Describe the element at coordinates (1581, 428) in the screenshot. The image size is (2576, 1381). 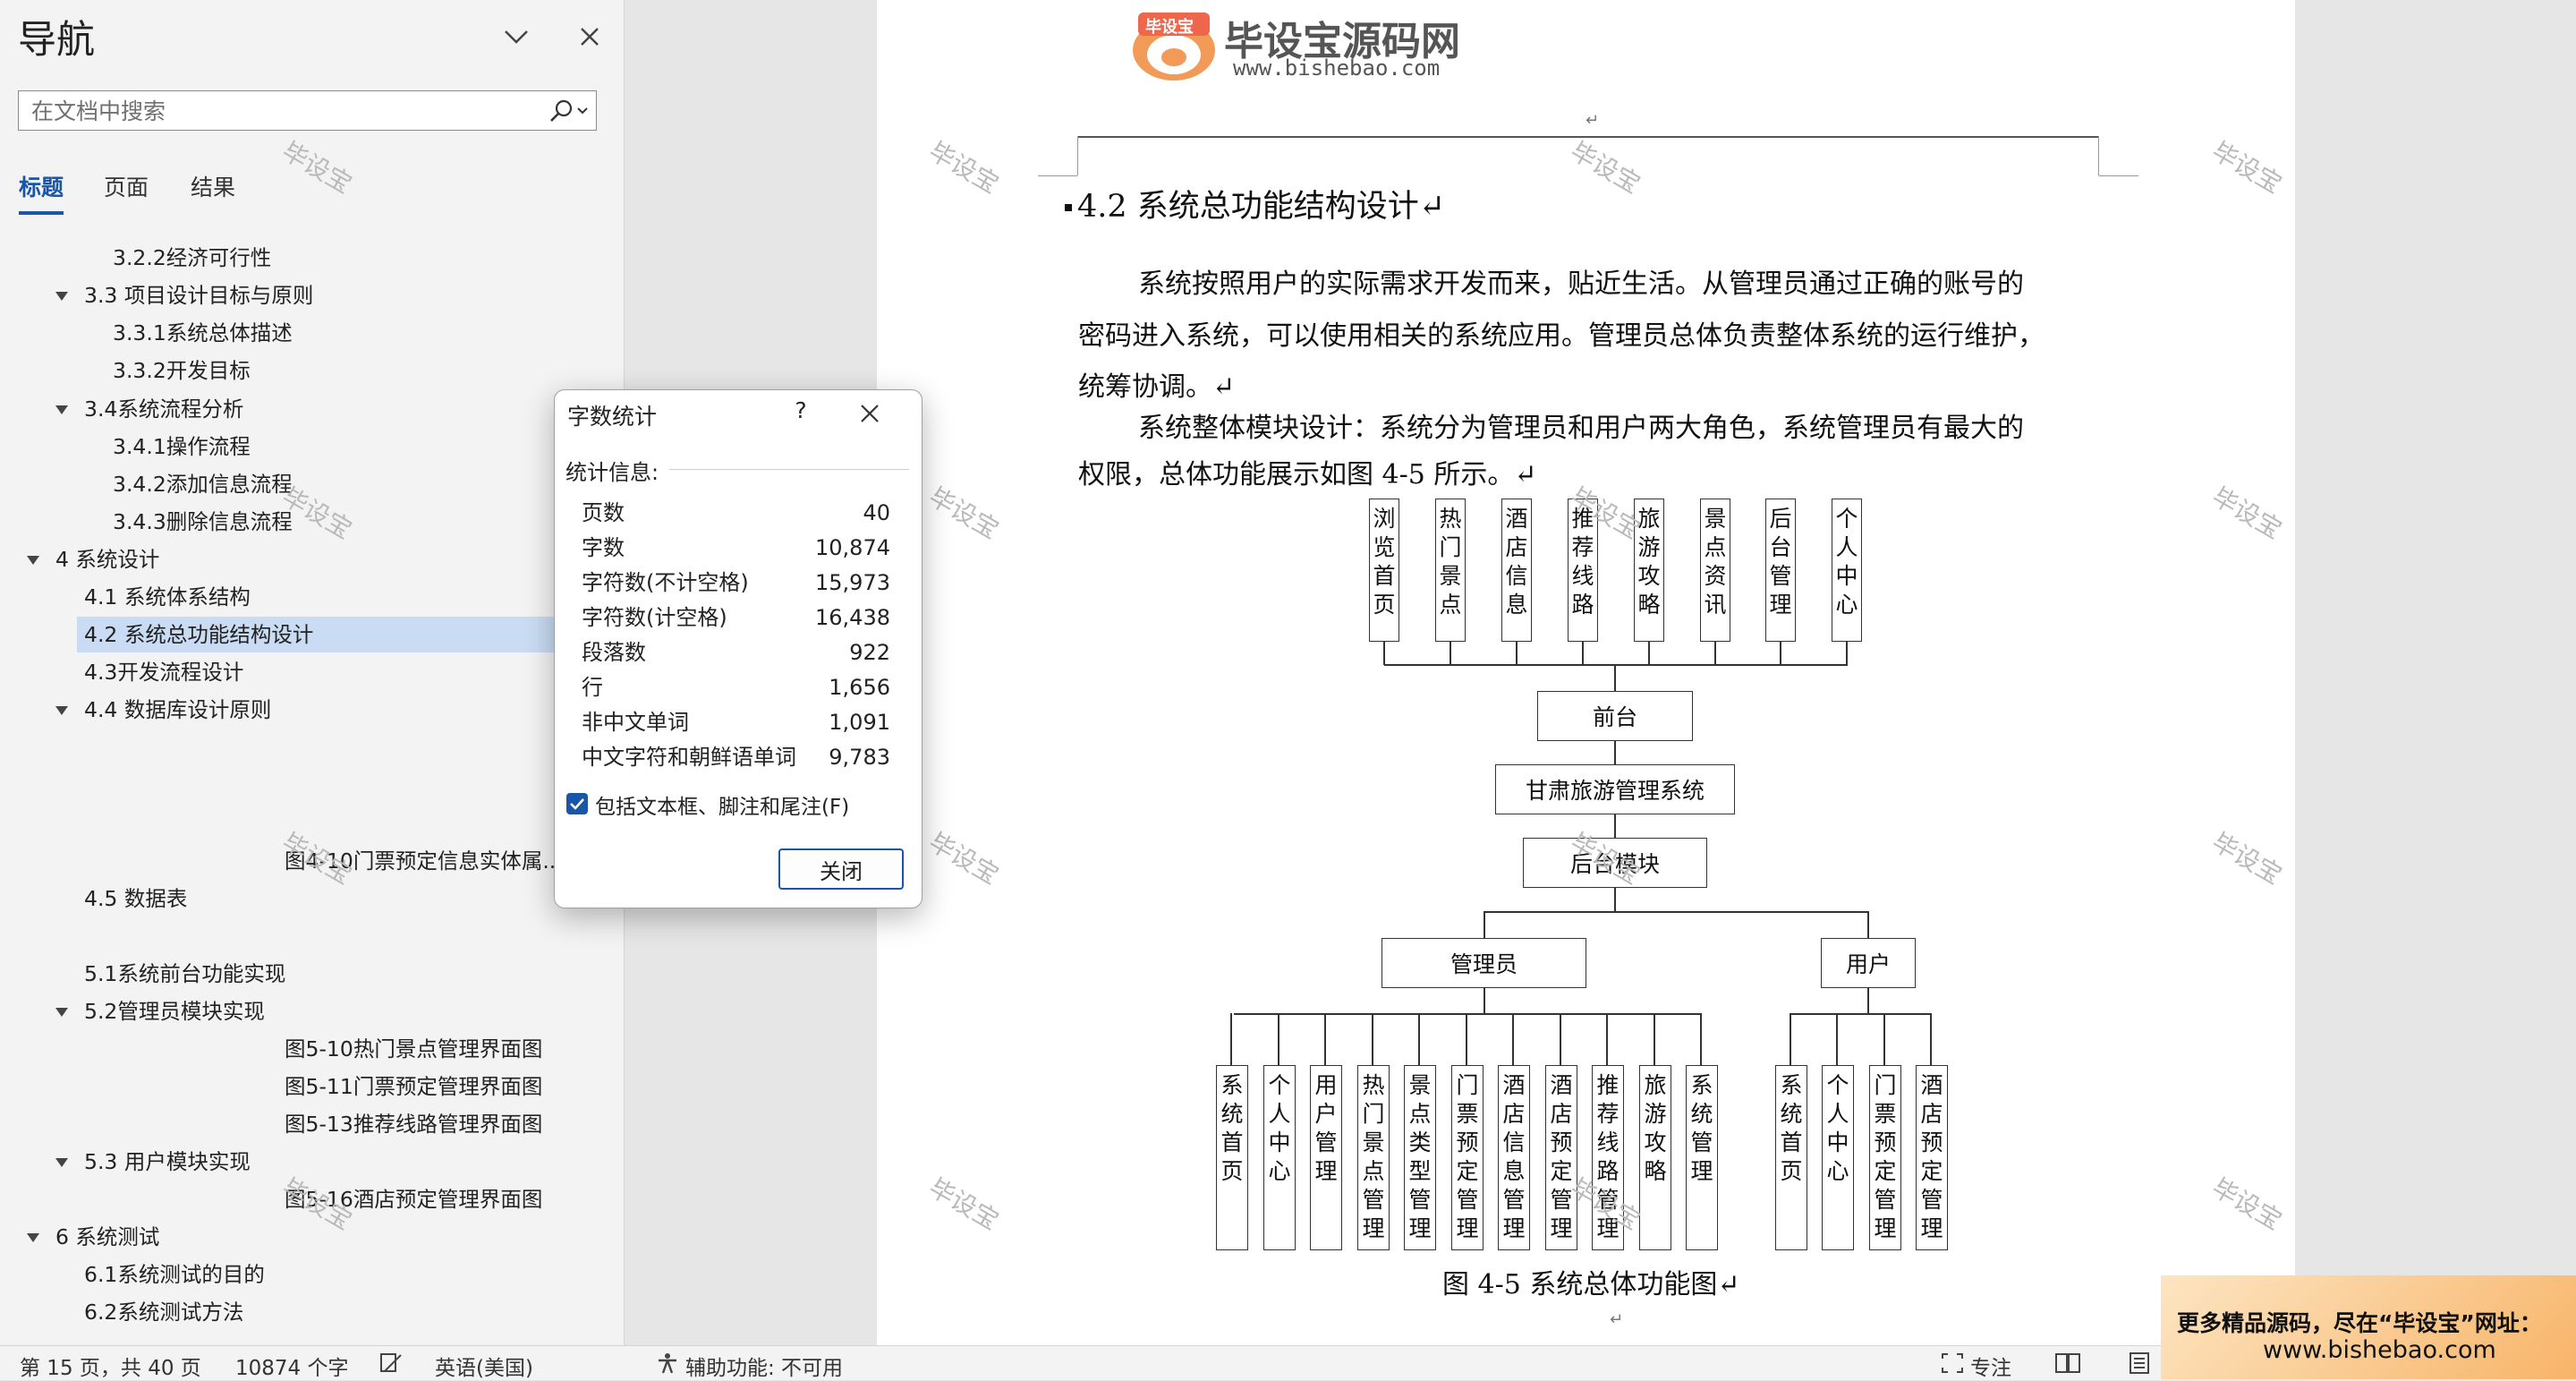
I see `body-paragraph: 系统整体模块设计：系统分为管理员和用户两大角色，系统管理员有最大的` at that location.